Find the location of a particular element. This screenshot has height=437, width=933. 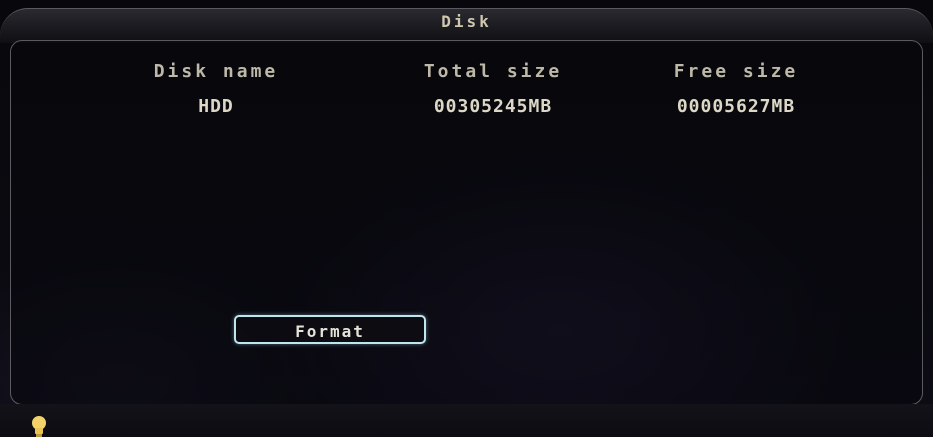

disk-name-cell: HDD is located at coordinates (216, 106).